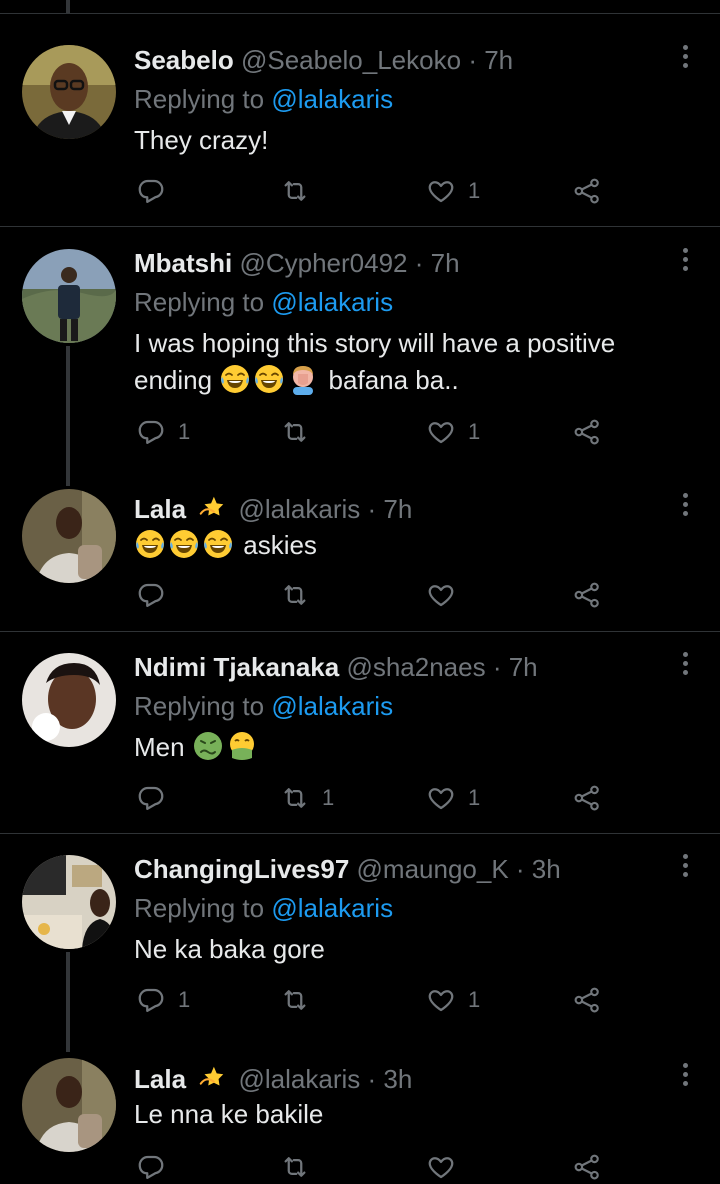 The width and height of the screenshot is (720, 1184). What do you see at coordinates (263, 99) in the screenshot?
I see `replying-to: Replying to @lalakaris` at bounding box center [263, 99].